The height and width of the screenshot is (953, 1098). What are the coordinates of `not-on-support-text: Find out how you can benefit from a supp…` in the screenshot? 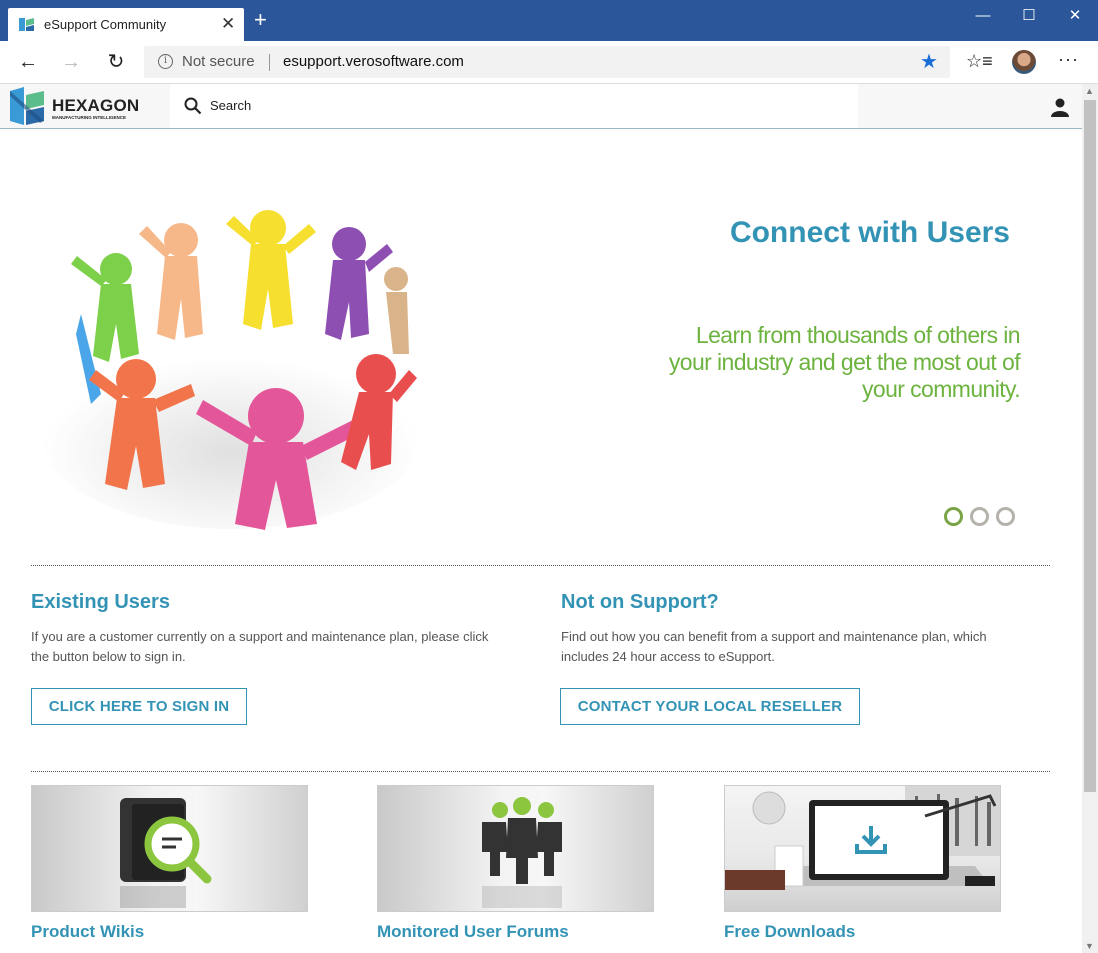 It's located at (774, 646).